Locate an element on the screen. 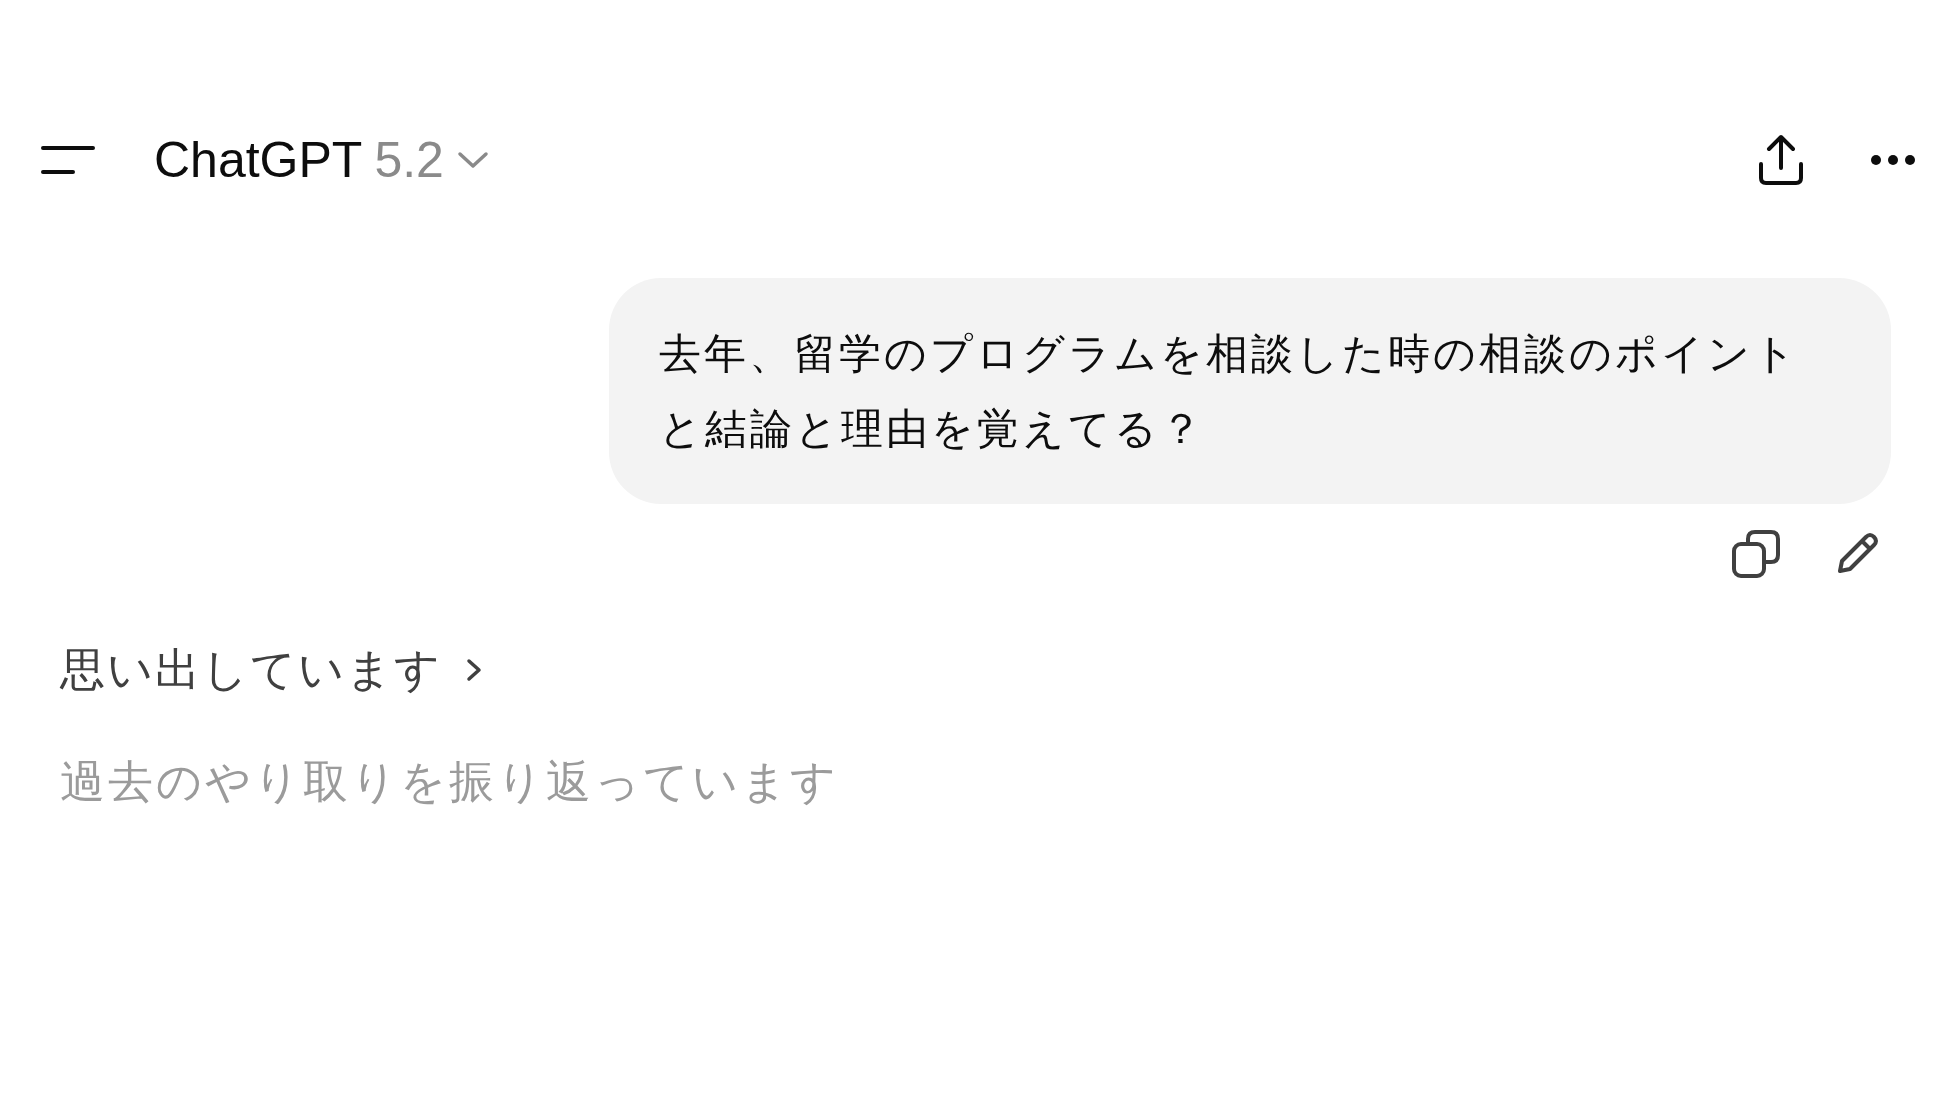 The height and width of the screenshot is (1103, 1960). model-selector: ChatGPT 5.2 is located at coordinates (322, 160).